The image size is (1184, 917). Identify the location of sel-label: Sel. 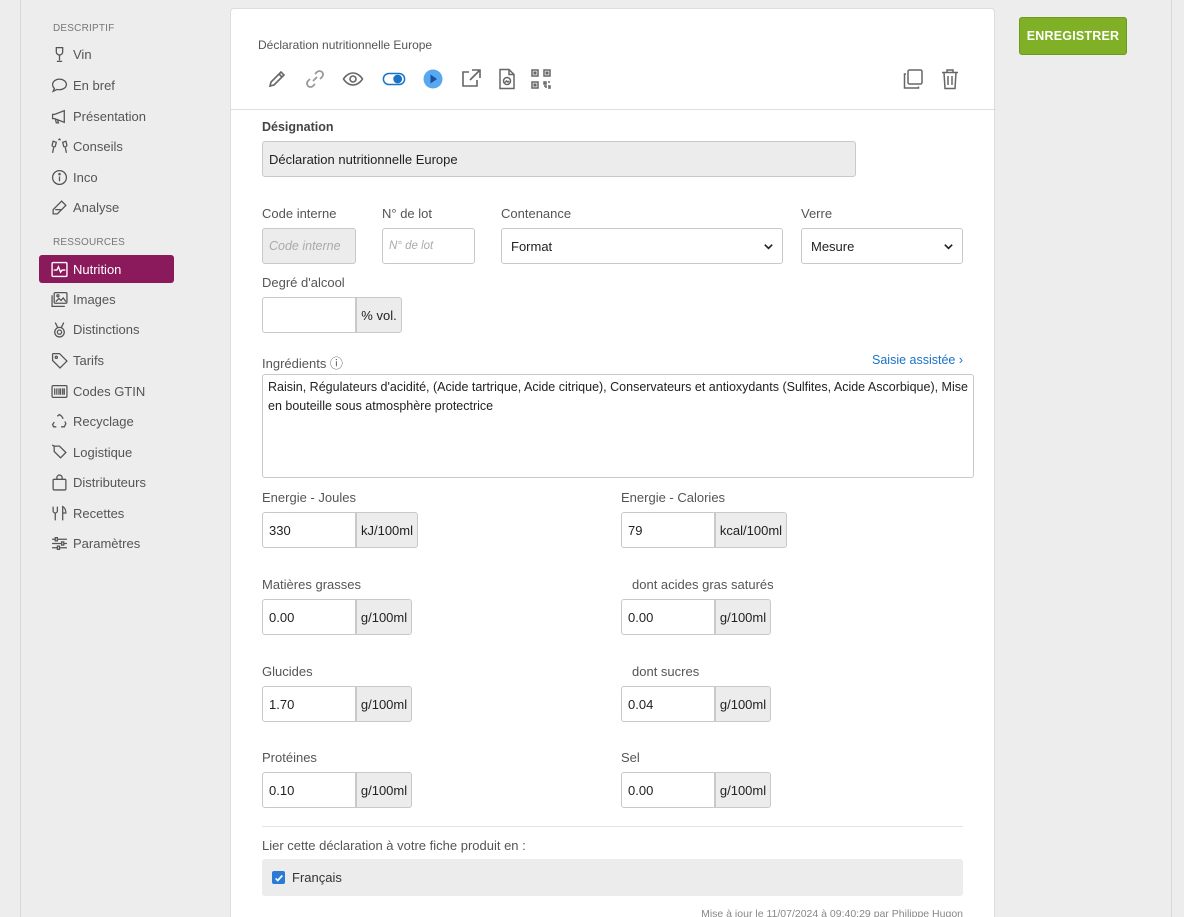
(630, 757).